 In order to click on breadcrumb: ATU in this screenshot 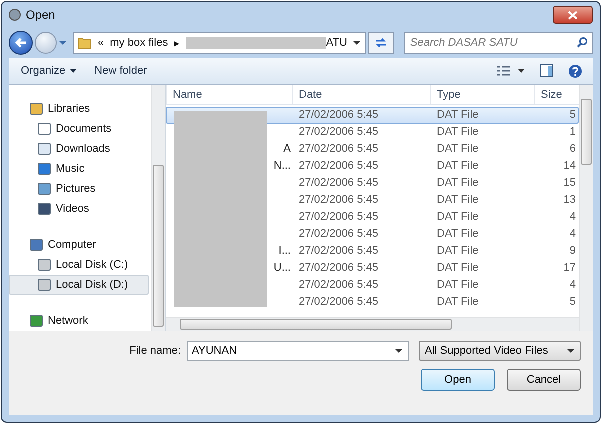, I will do `click(337, 43)`.